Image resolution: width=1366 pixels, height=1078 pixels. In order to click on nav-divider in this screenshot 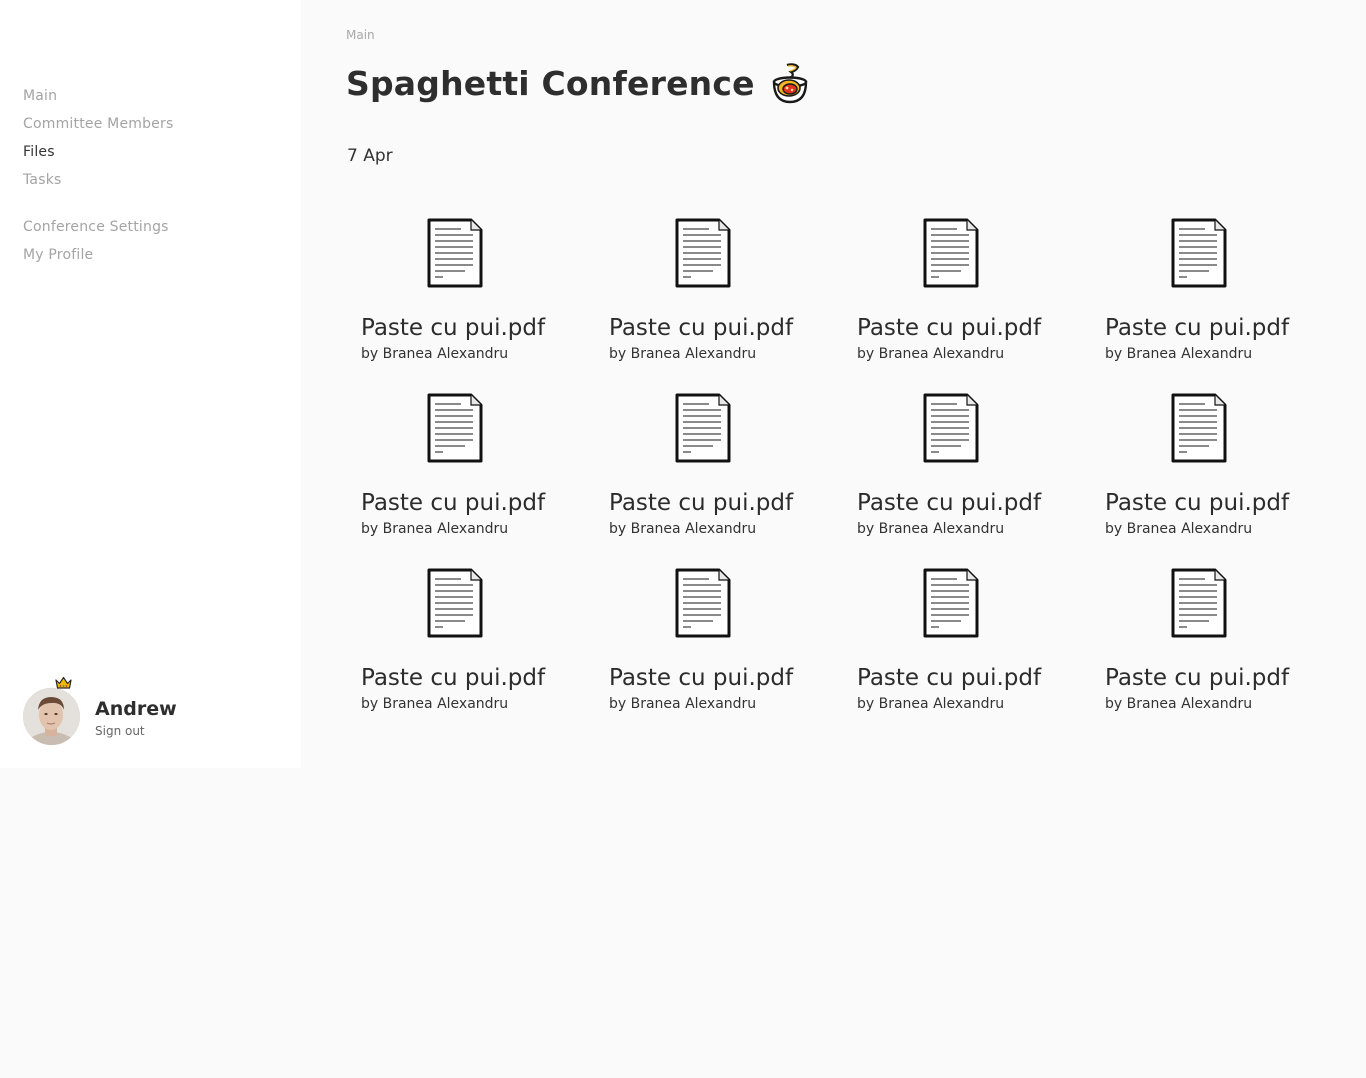, I will do `click(98, 203)`.